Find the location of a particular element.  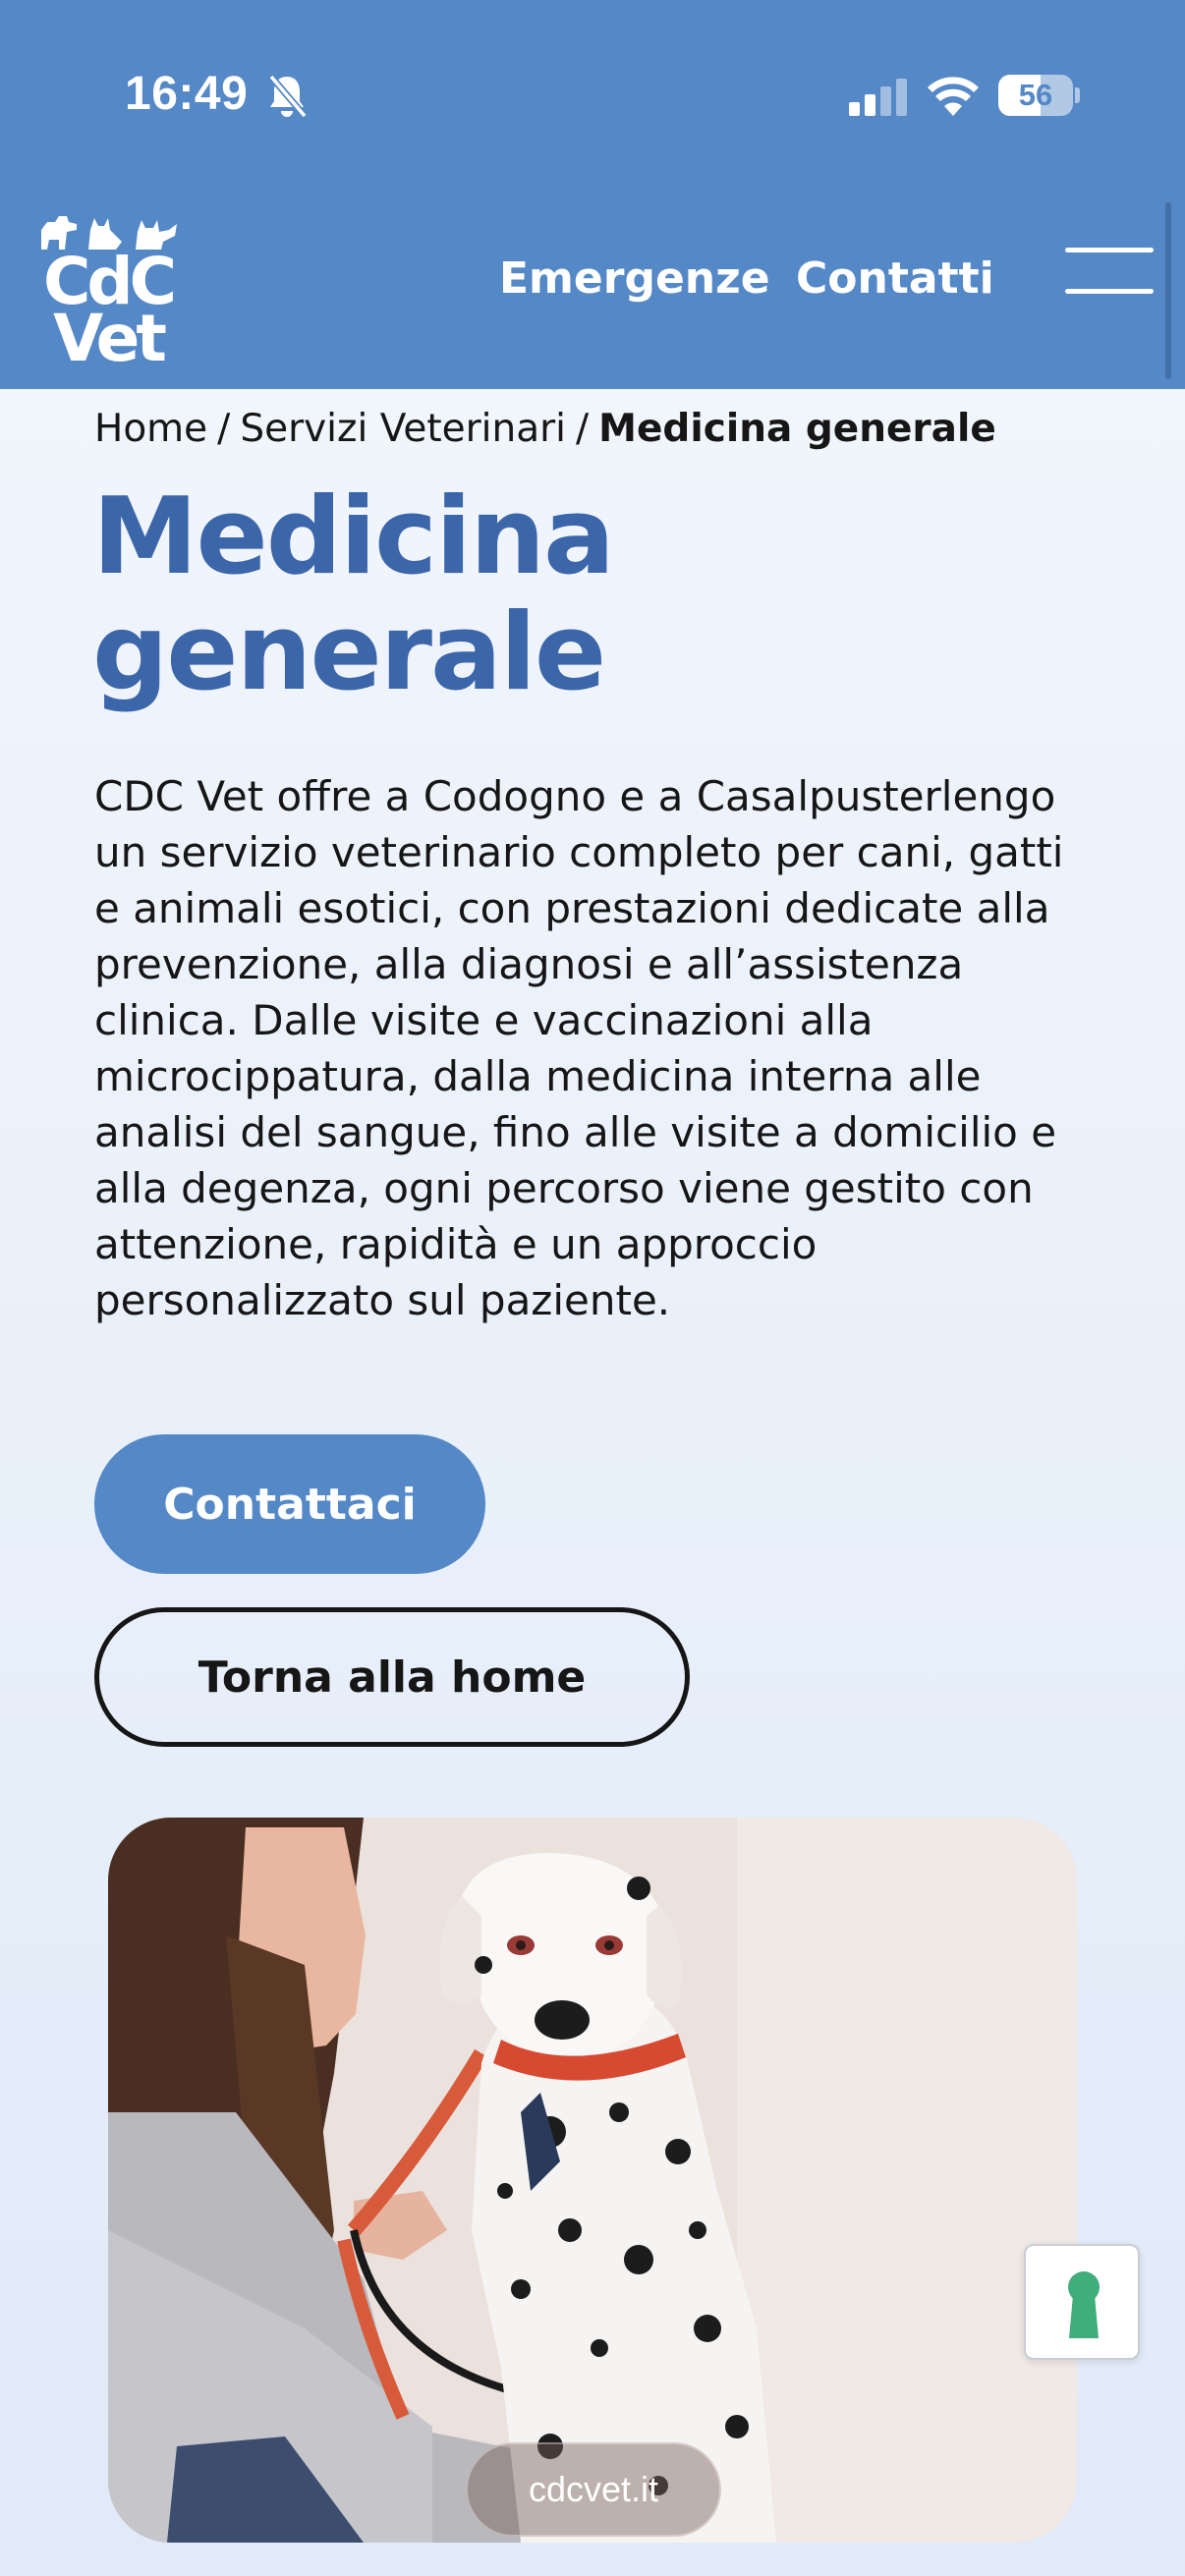

breadcrumb-current: Medicina generale is located at coordinates (797, 429).